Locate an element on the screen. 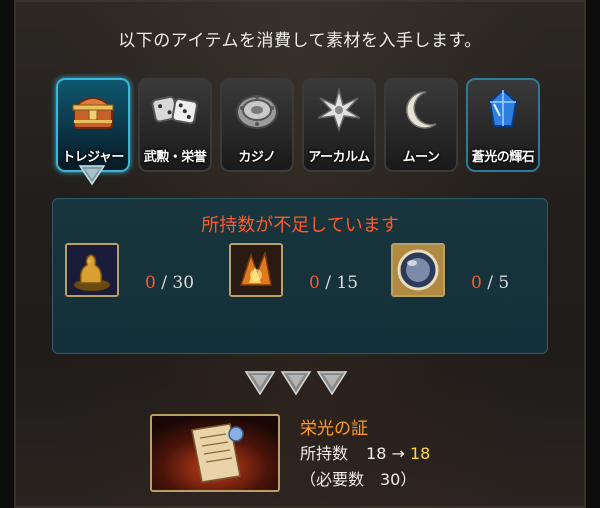 The width and height of the screenshot is (600, 508). tab-moon: ムーン is located at coordinates (421, 125).